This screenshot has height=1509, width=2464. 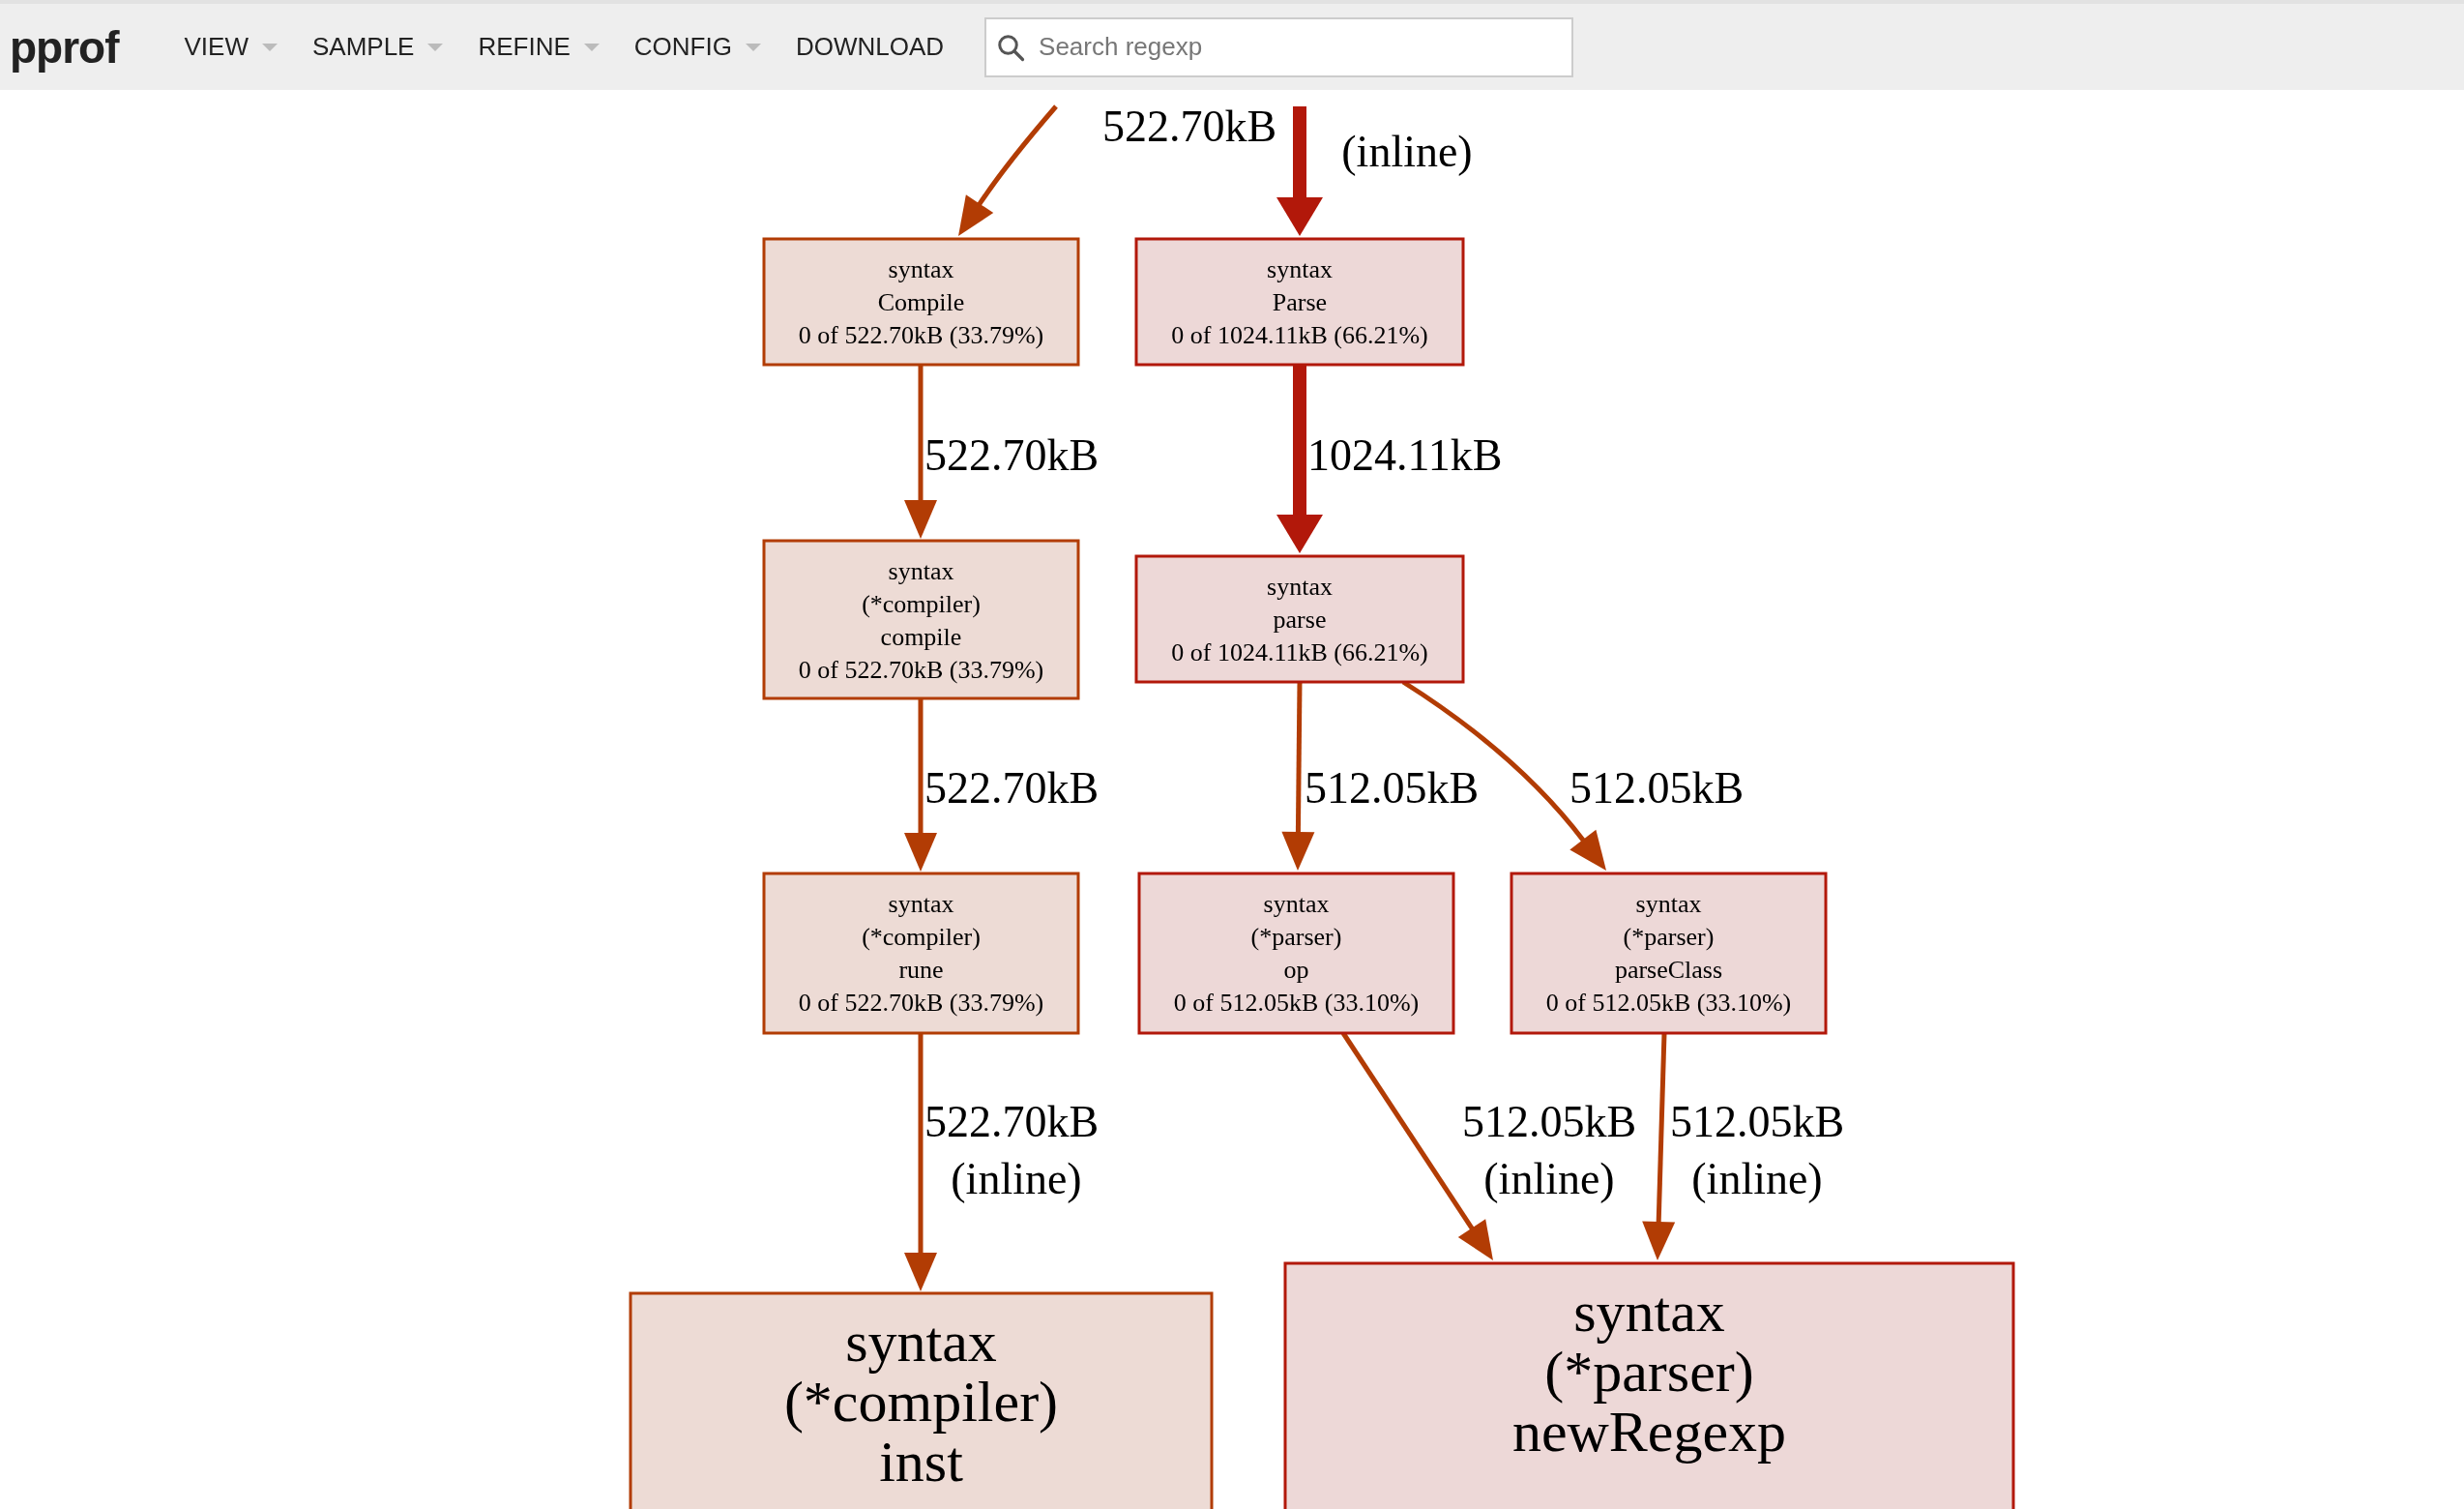 I want to click on graph-node: syntax (*compiler) compile 0 of 522.70kB (33.79%), so click(x=921, y=619).